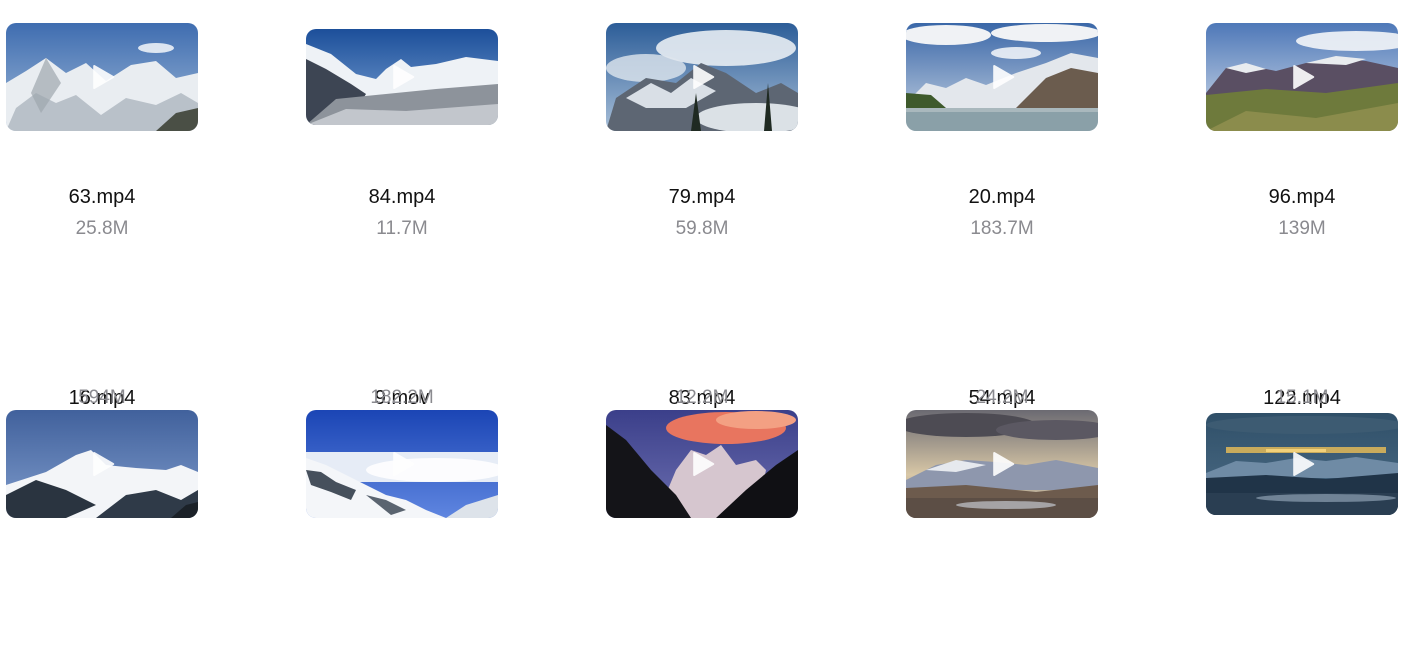 The image size is (1416, 663). What do you see at coordinates (102, 228) in the screenshot?
I see `file-size: 25.8M` at bounding box center [102, 228].